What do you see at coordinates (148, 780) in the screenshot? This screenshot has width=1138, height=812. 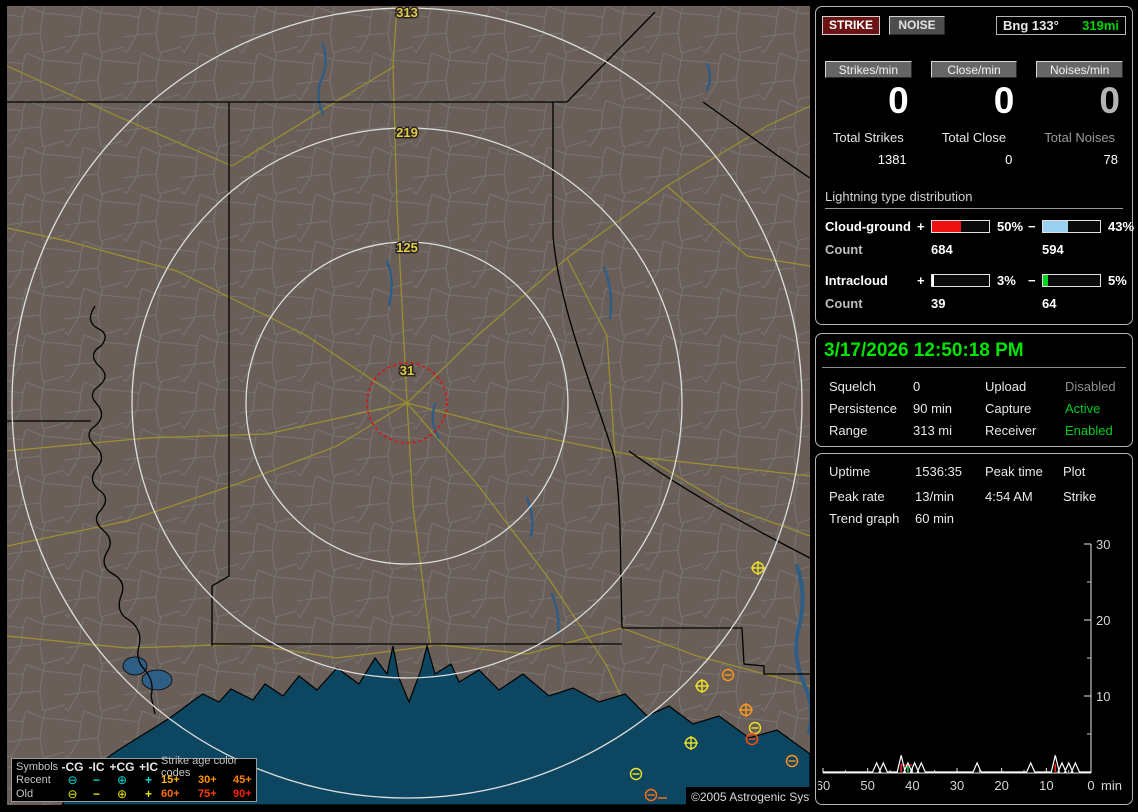 I see `plus-ic-recent-icon: +` at bounding box center [148, 780].